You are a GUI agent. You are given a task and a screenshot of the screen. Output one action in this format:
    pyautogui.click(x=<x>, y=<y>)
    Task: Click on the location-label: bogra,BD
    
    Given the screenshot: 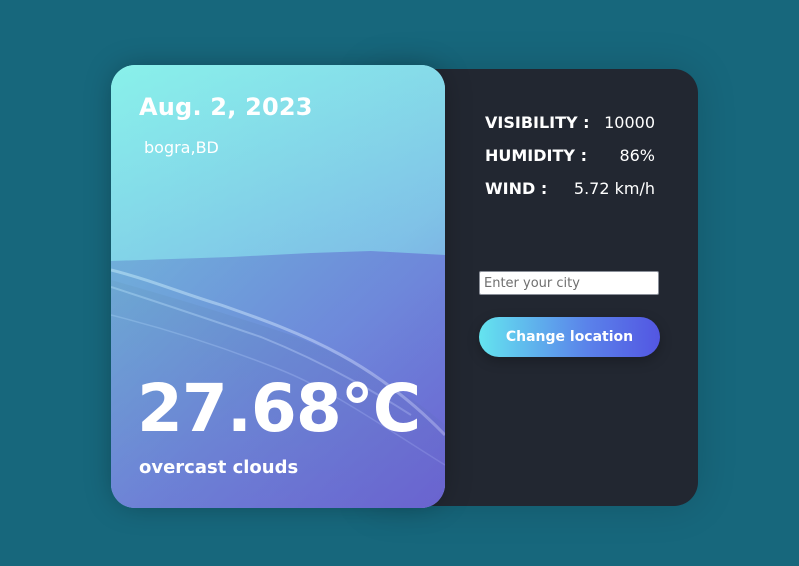 What is the action you would take?
    pyautogui.click(x=181, y=147)
    